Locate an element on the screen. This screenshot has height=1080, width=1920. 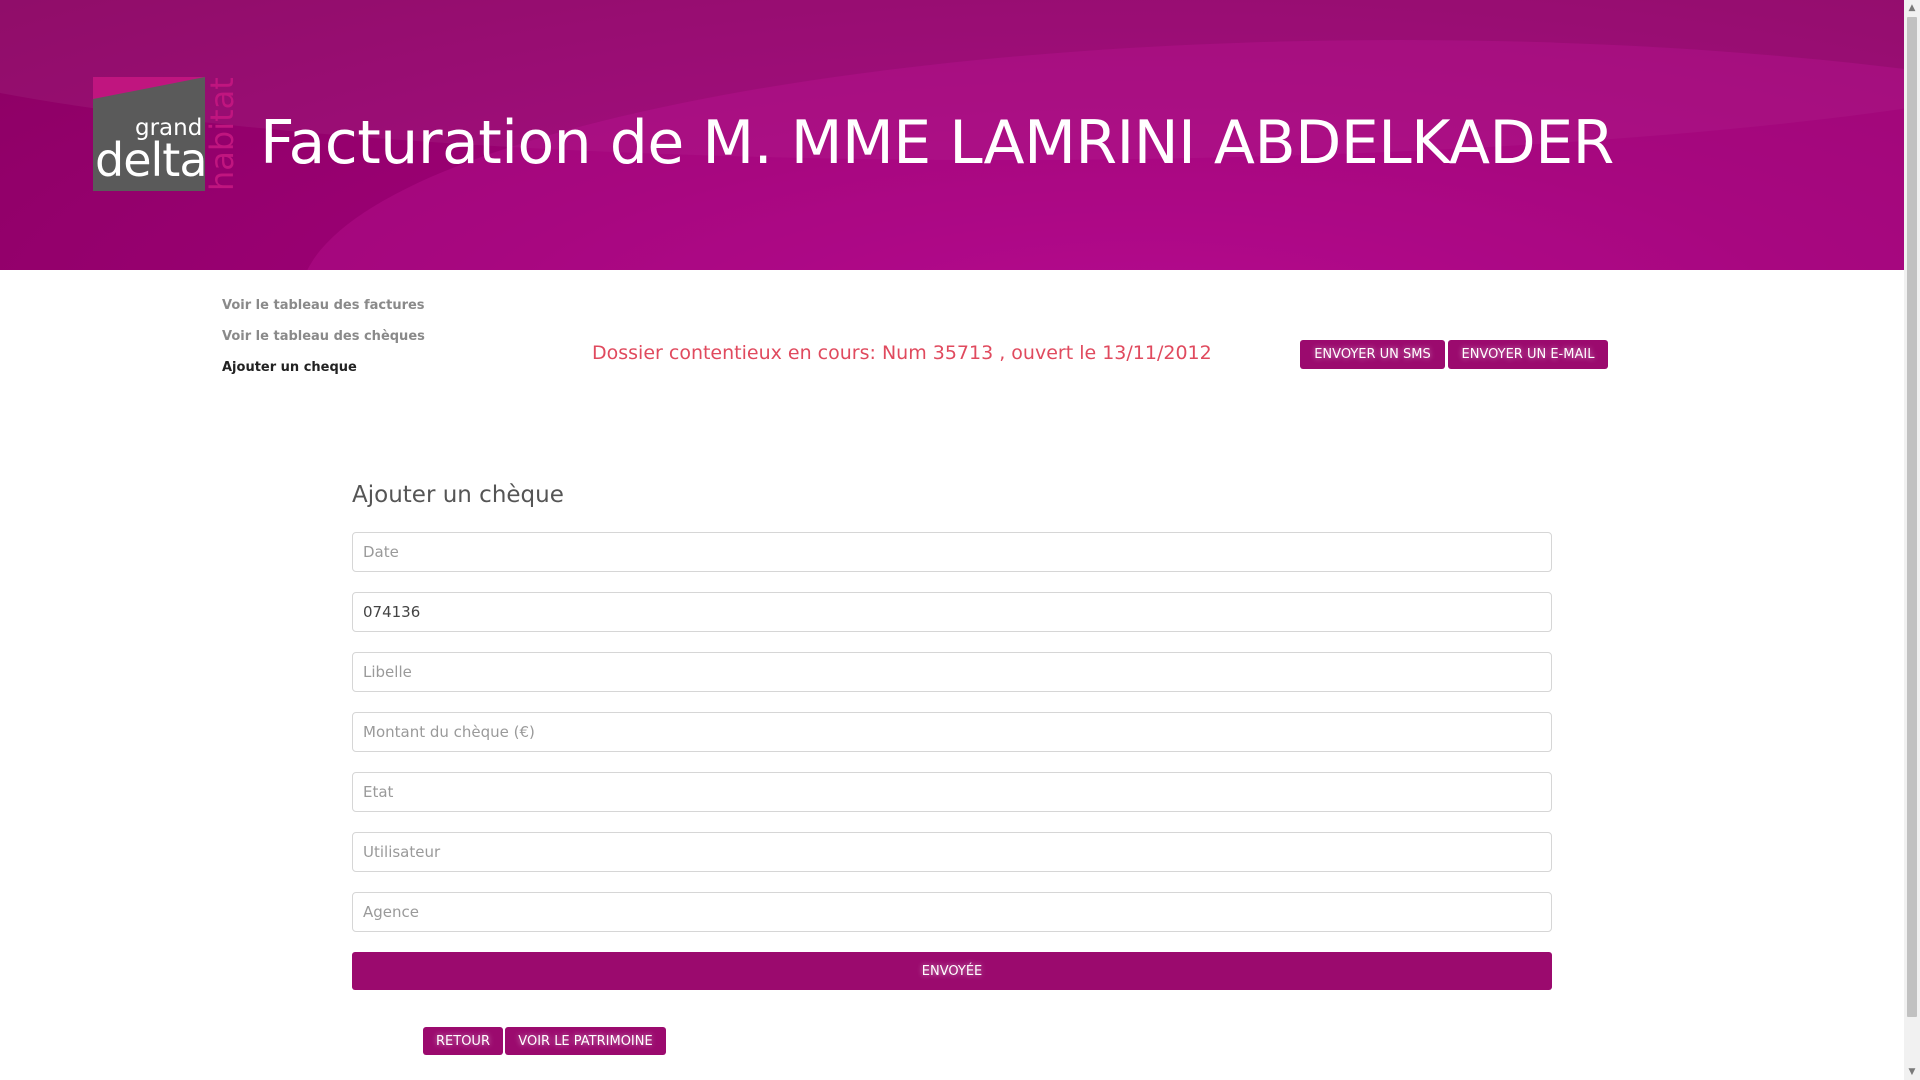
scrollbar-thumb is located at coordinates (1912, 517).